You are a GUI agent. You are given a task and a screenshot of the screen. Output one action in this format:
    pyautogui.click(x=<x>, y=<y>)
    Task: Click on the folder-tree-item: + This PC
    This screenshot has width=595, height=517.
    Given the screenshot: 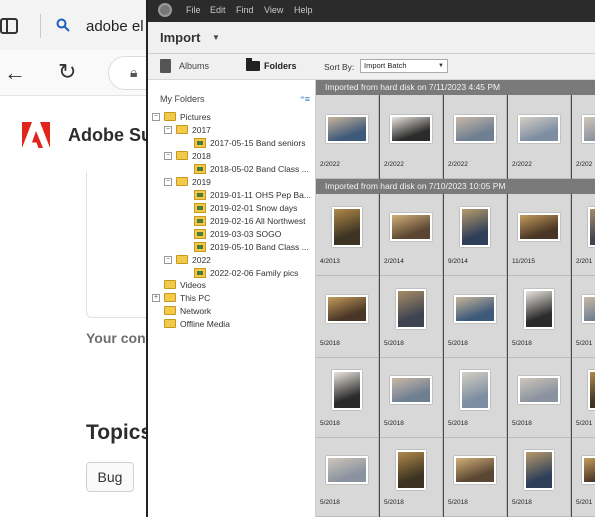 What is the action you would take?
    pyautogui.click(x=232, y=299)
    